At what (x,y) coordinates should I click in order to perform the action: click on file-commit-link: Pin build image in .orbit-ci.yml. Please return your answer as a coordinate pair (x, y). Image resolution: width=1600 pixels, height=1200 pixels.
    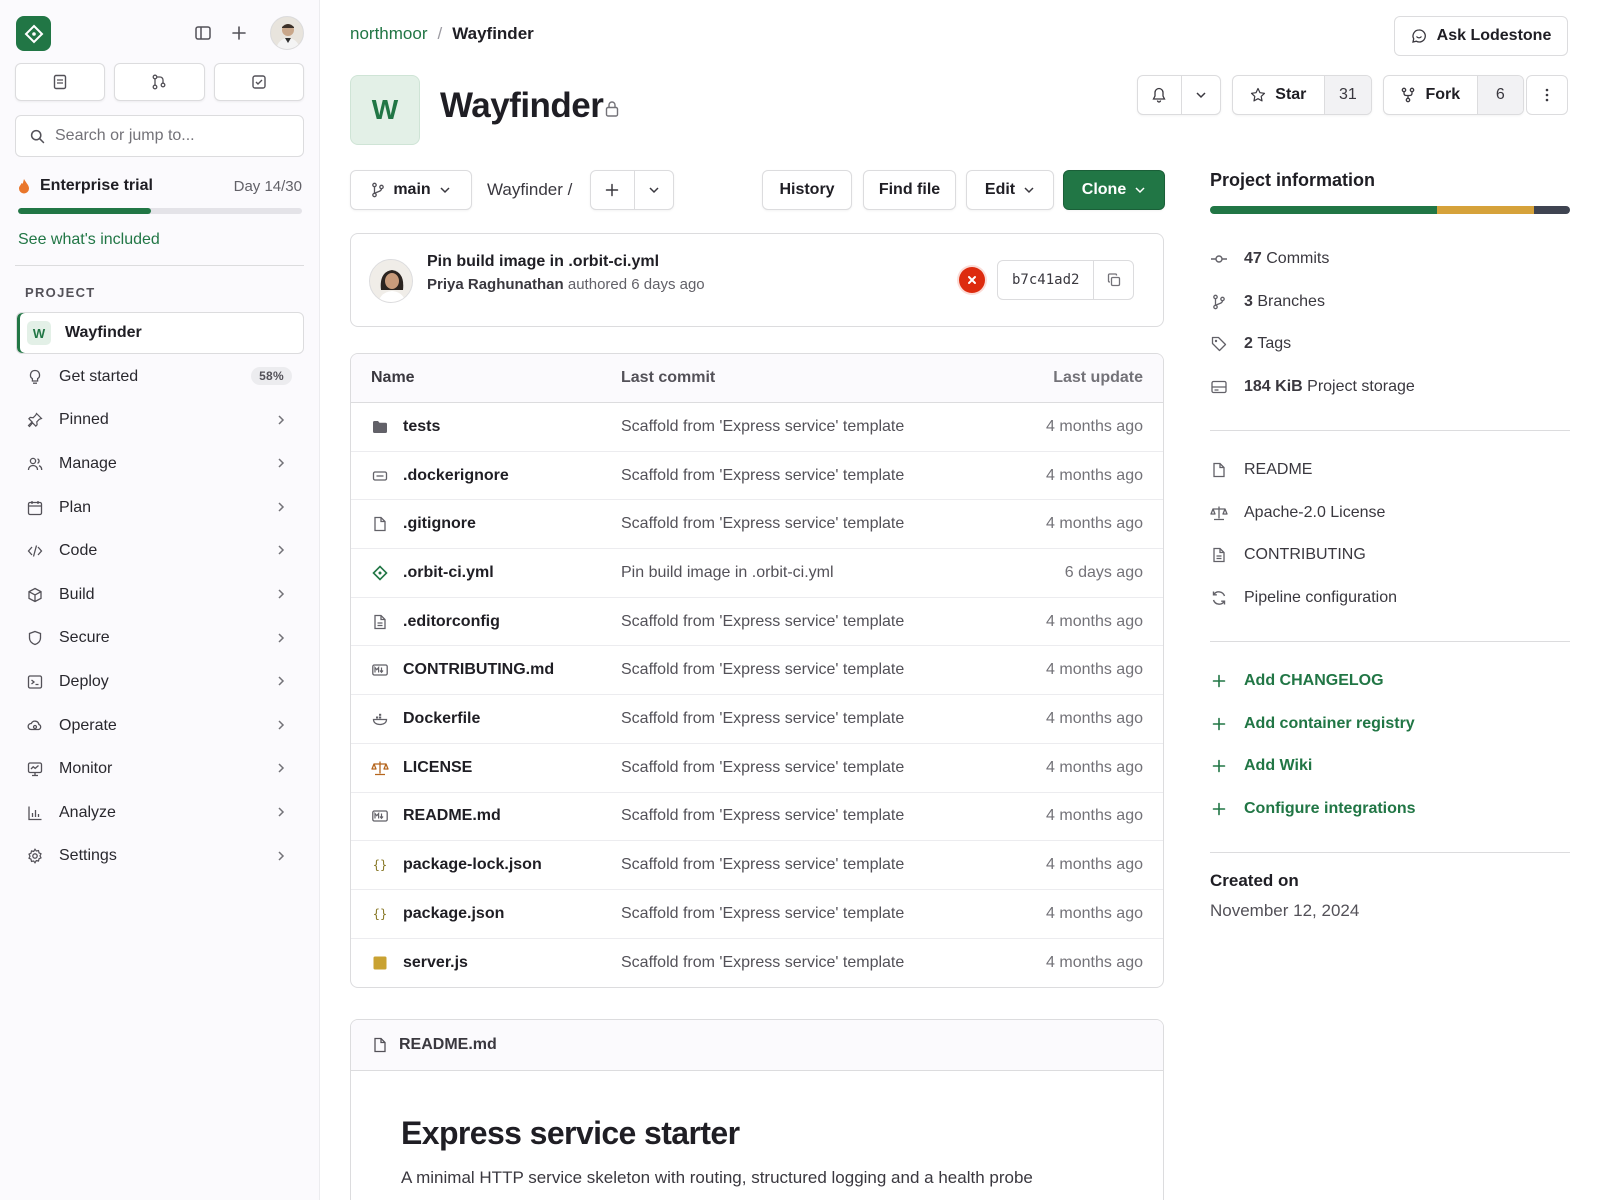
    Looking at the image, I should click on (816, 573).